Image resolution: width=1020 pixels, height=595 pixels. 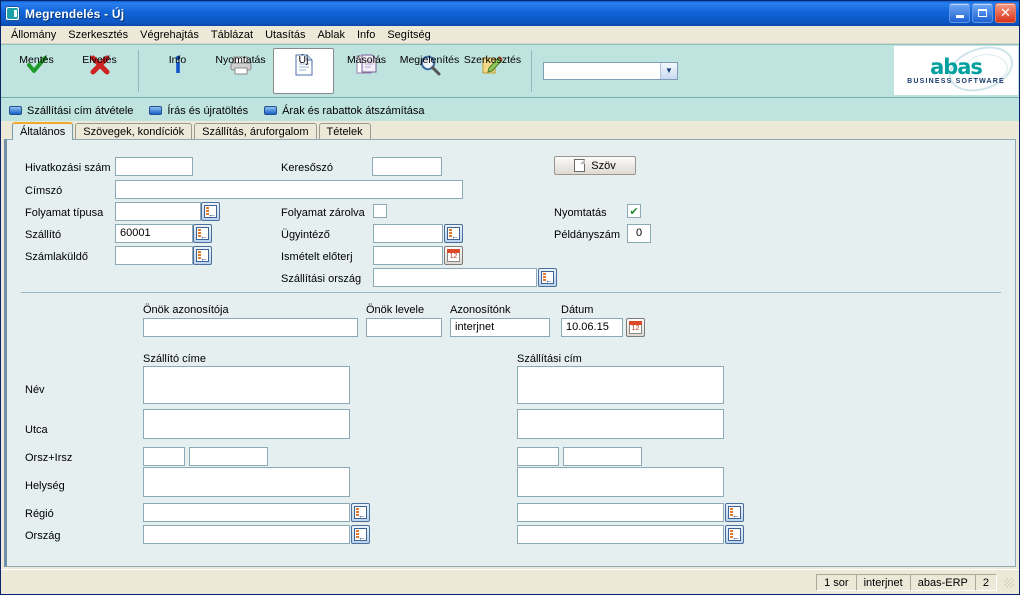 What do you see at coordinates (395, 310) in the screenshot?
I see `label-onok-levele: Önök levele` at bounding box center [395, 310].